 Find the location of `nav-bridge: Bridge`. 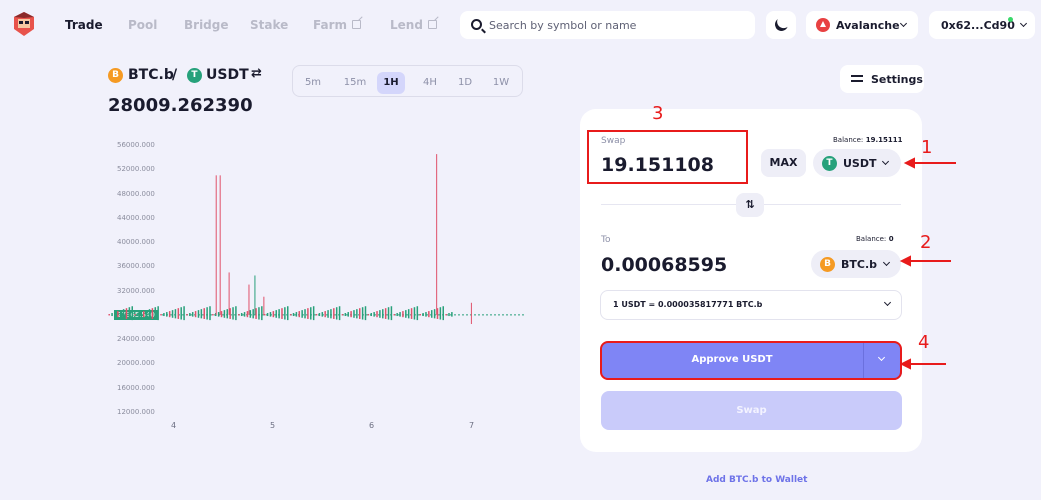

nav-bridge: Bridge is located at coordinates (206, 25).